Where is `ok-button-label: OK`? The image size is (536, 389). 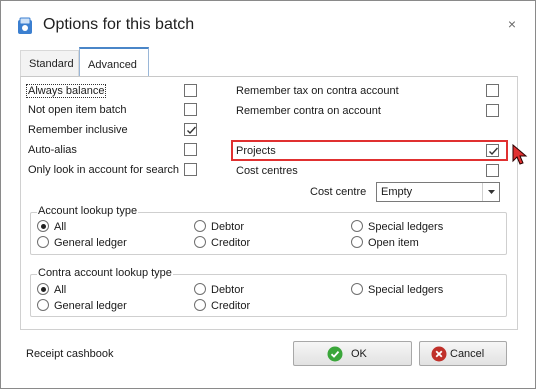
ok-button-label: OK is located at coordinates (359, 354).